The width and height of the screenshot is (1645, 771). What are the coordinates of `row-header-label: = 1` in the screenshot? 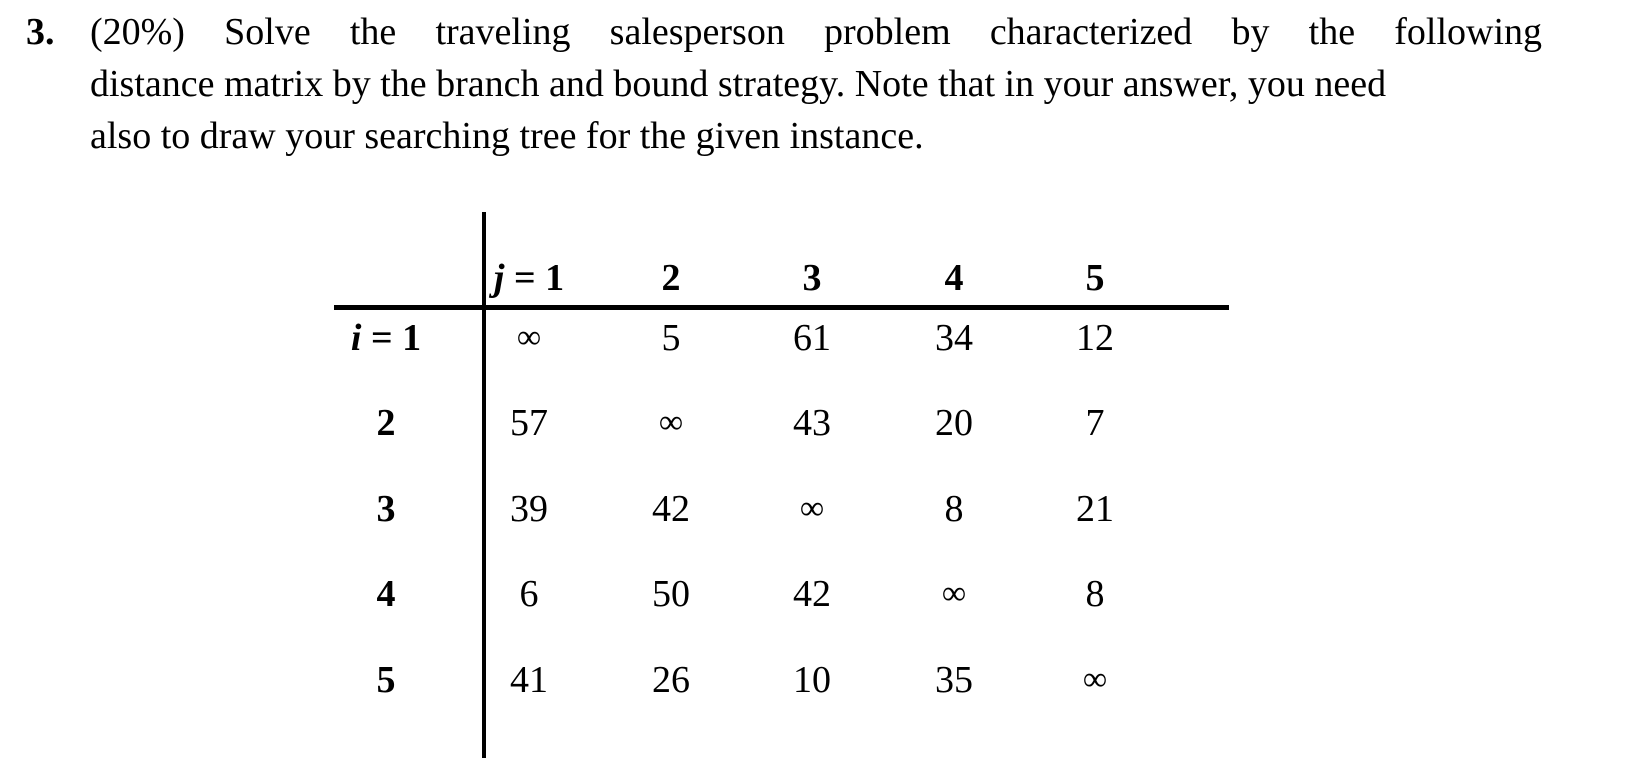 It's located at (391, 338).